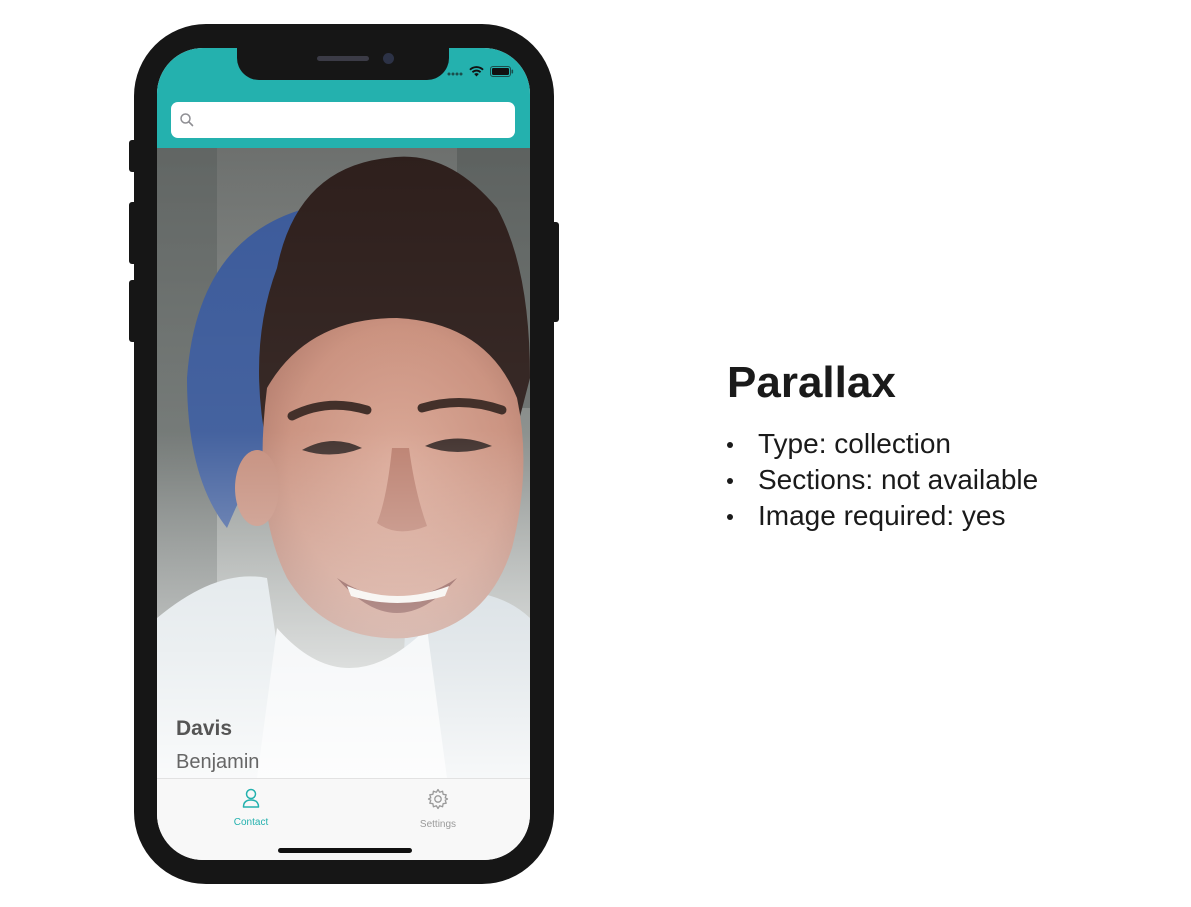 This screenshot has width=1191, height=907. I want to click on property-image-required-text: Image required: yes, so click(882, 515).